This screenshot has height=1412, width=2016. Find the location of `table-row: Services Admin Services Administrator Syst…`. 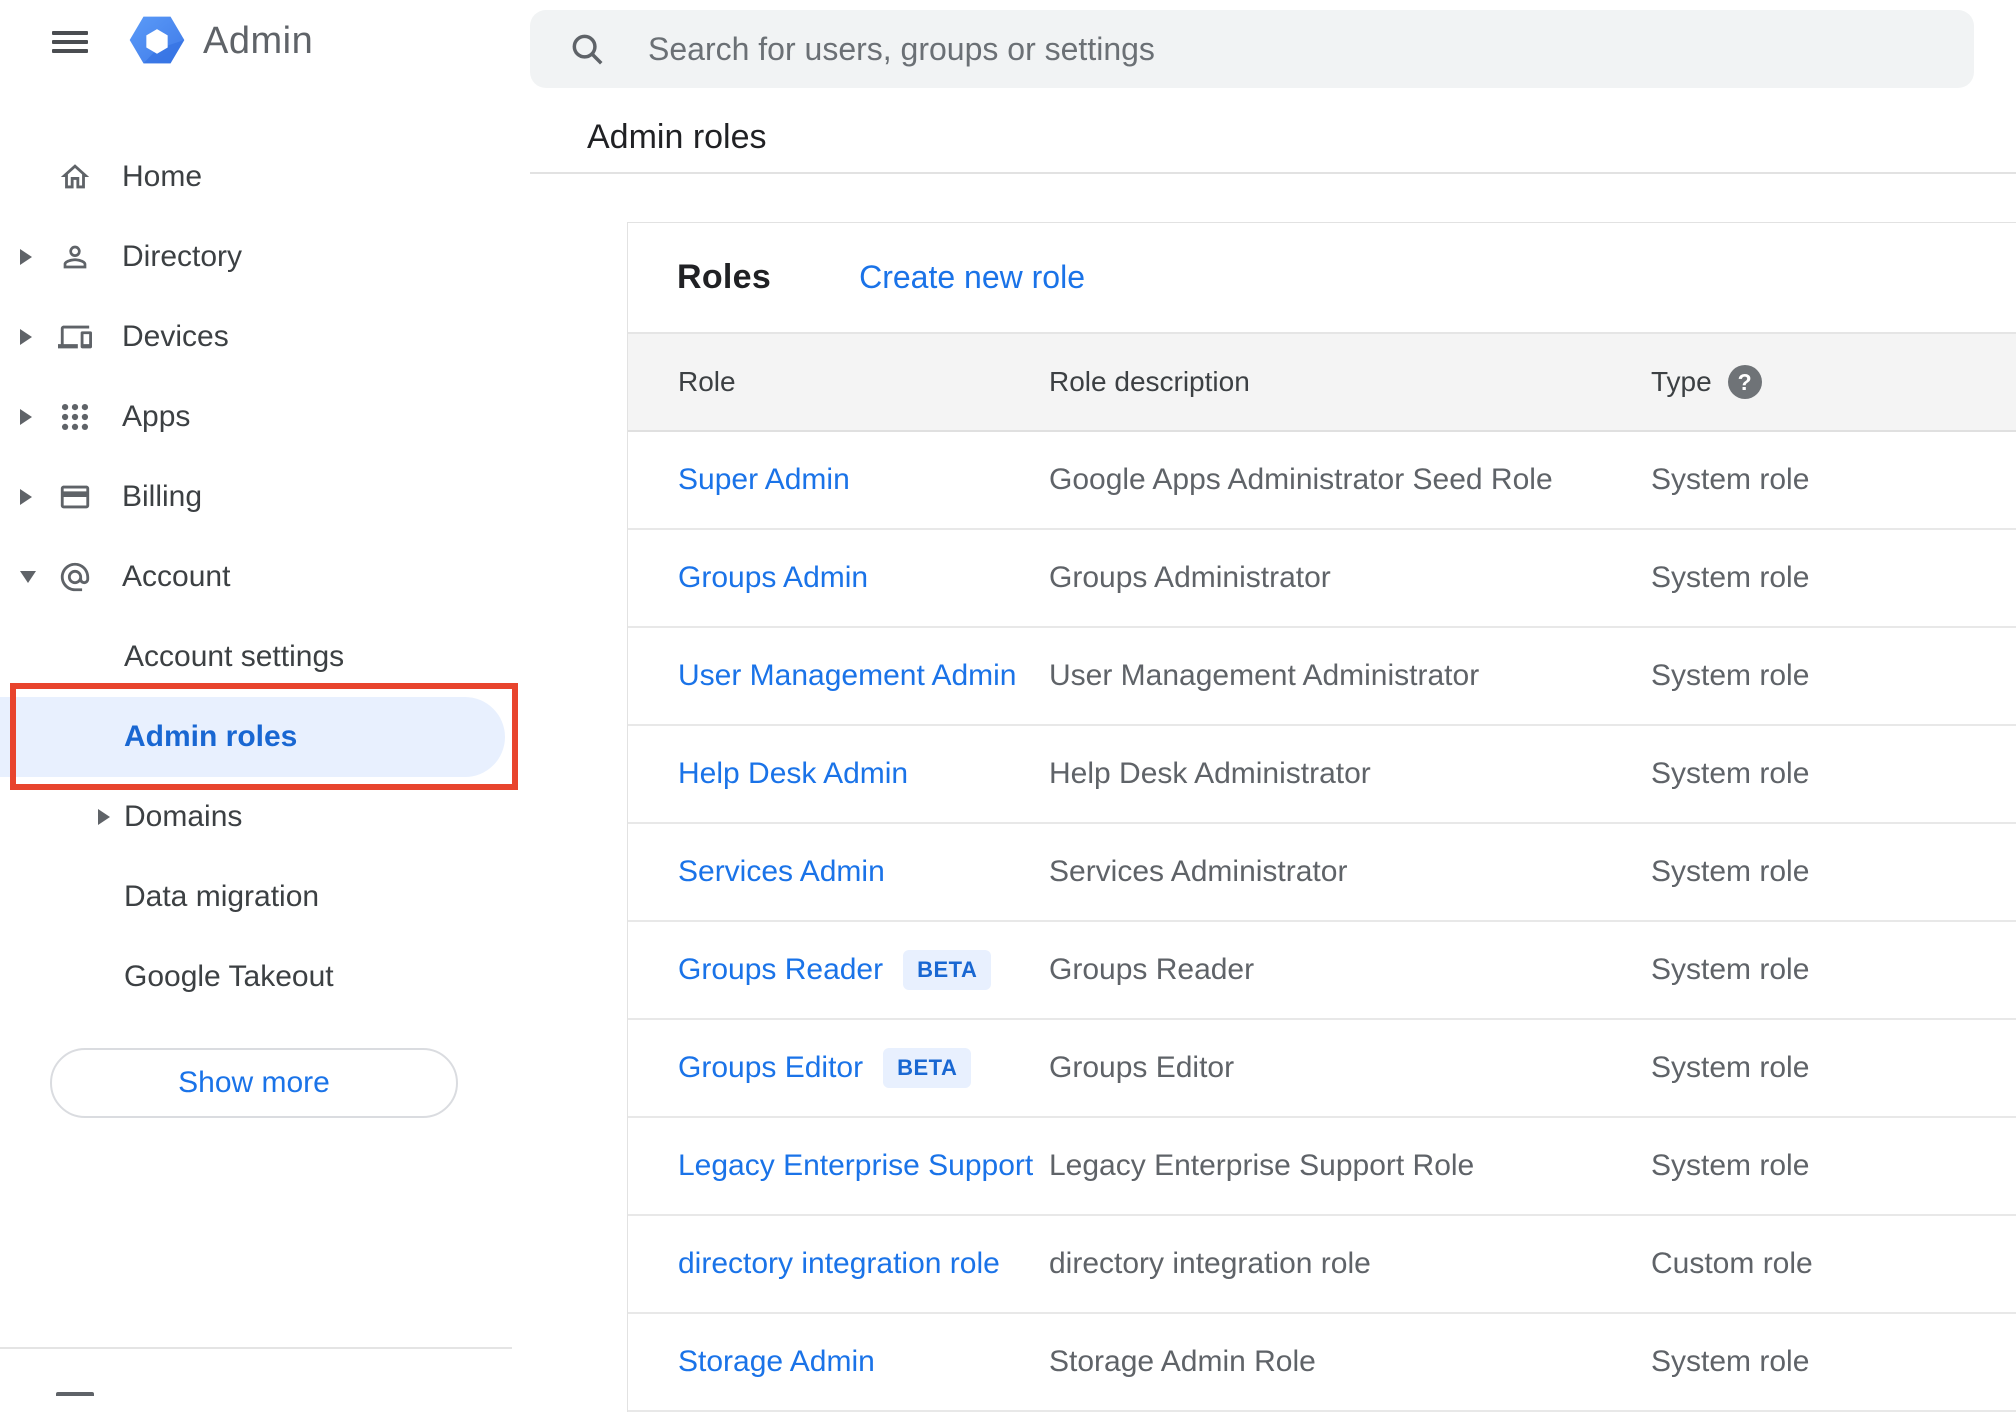

table-row: Services Admin Services Administrator Syst… is located at coordinates (1322, 873).